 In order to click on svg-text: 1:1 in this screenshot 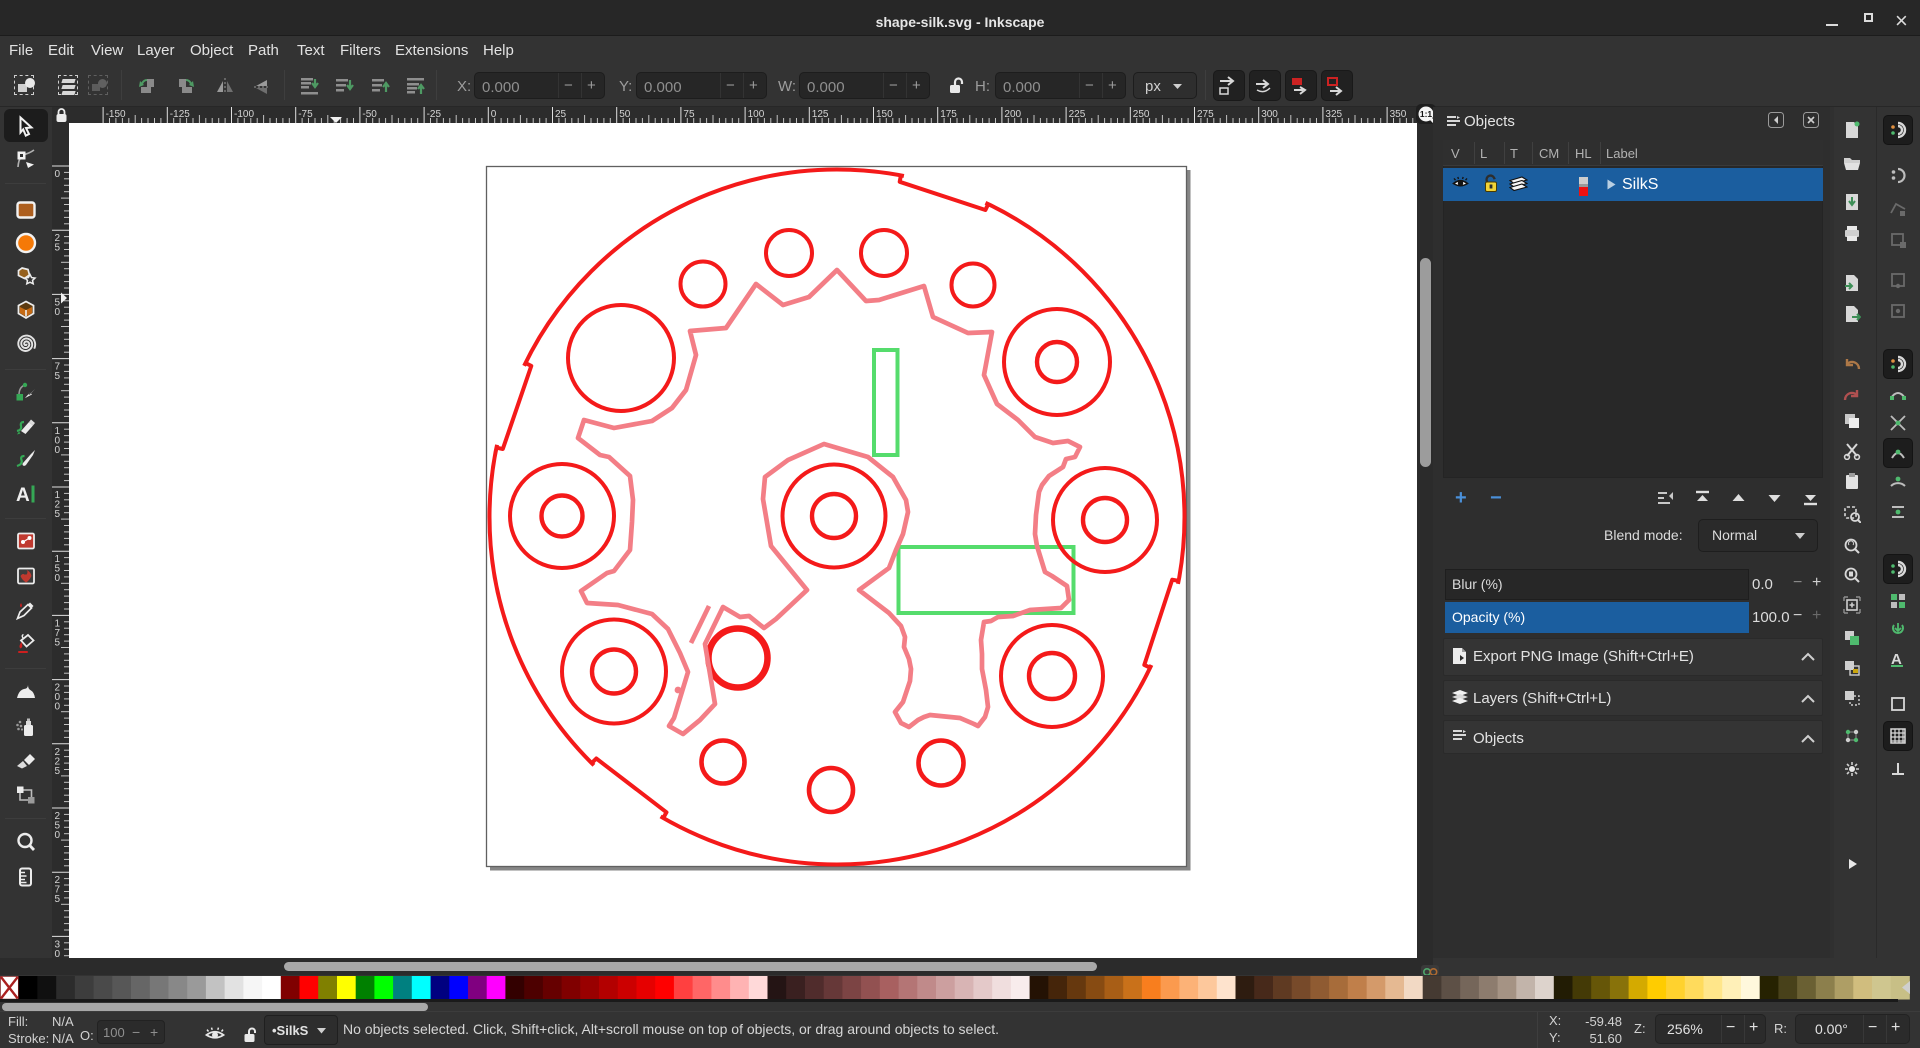, I will do `click(1426, 114)`.